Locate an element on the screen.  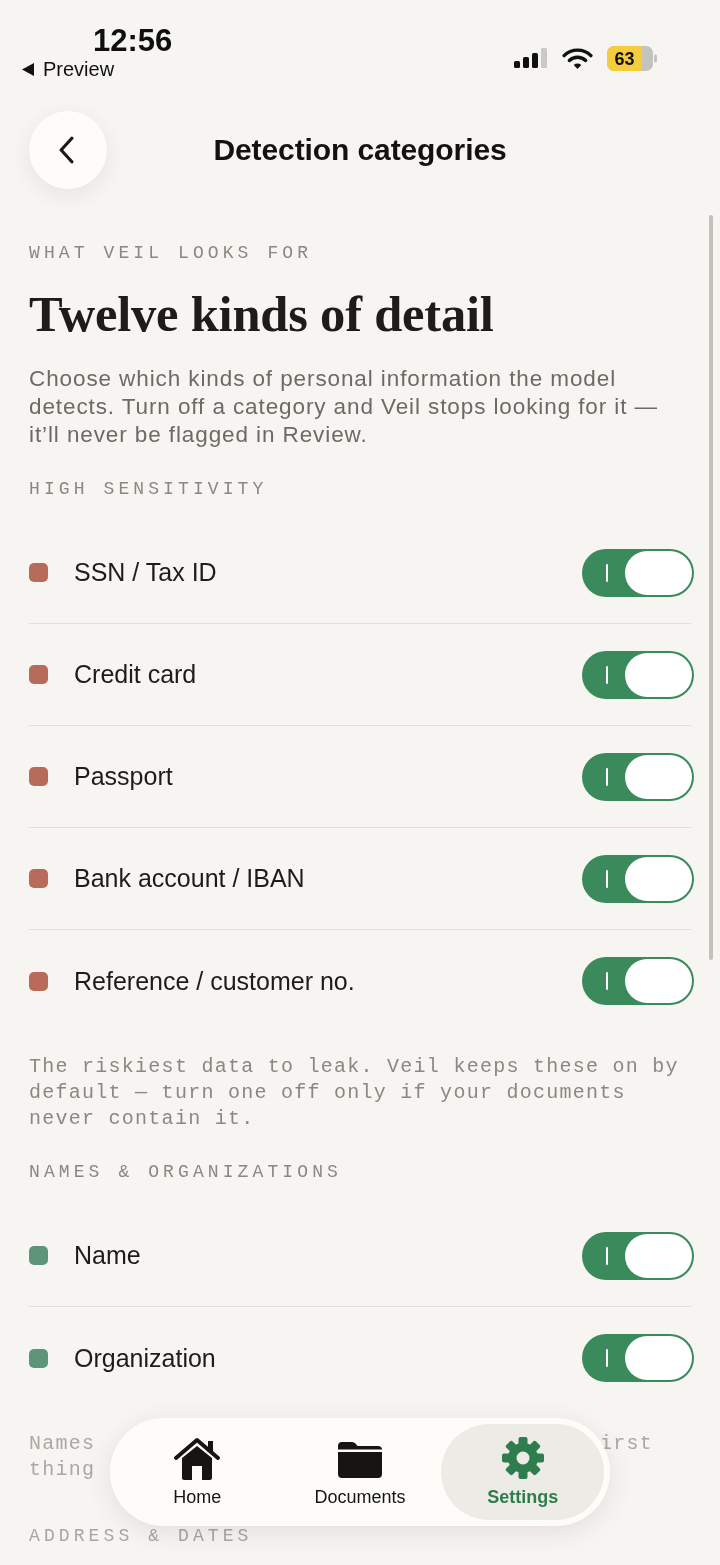
back-to-app-link: Preview is located at coordinates (68, 69).